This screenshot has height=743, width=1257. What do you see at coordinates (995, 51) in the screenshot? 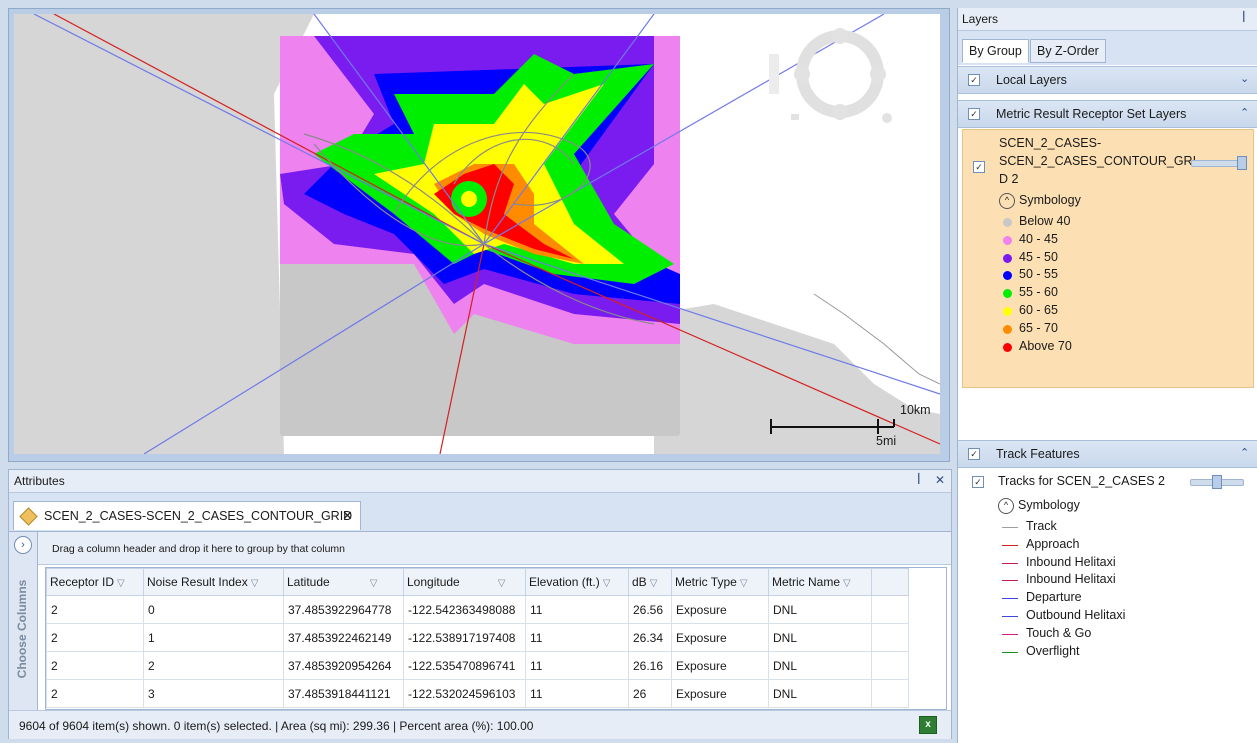
I see `tab-by-group: By Group` at bounding box center [995, 51].